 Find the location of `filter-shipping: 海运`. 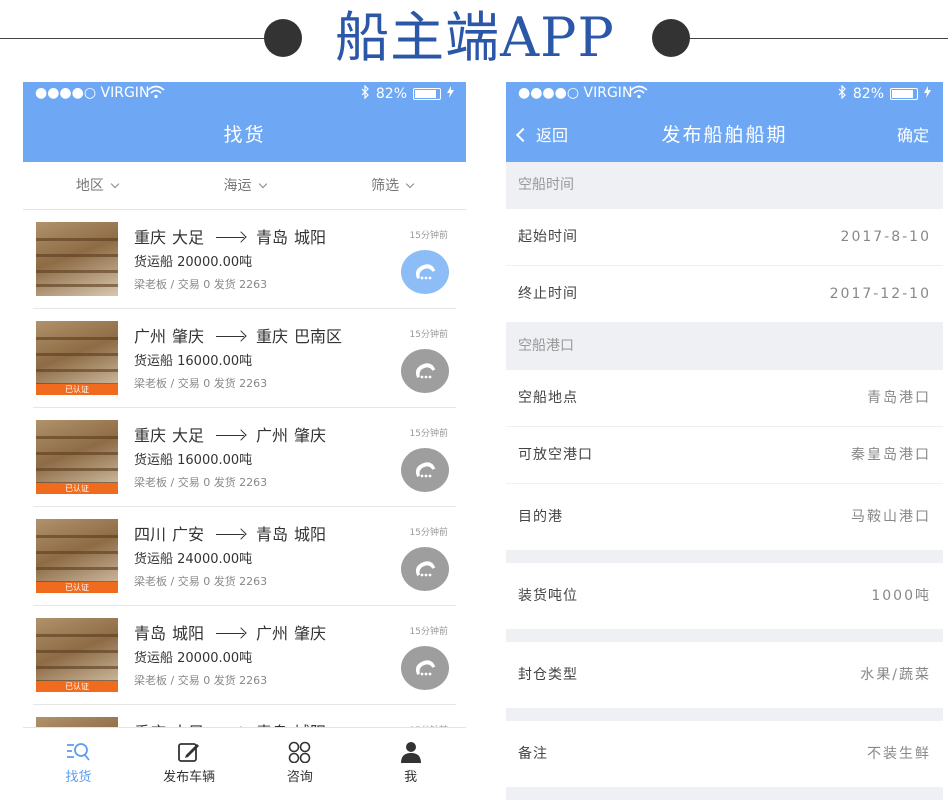

filter-shipping: 海运 is located at coordinates (245, 185).